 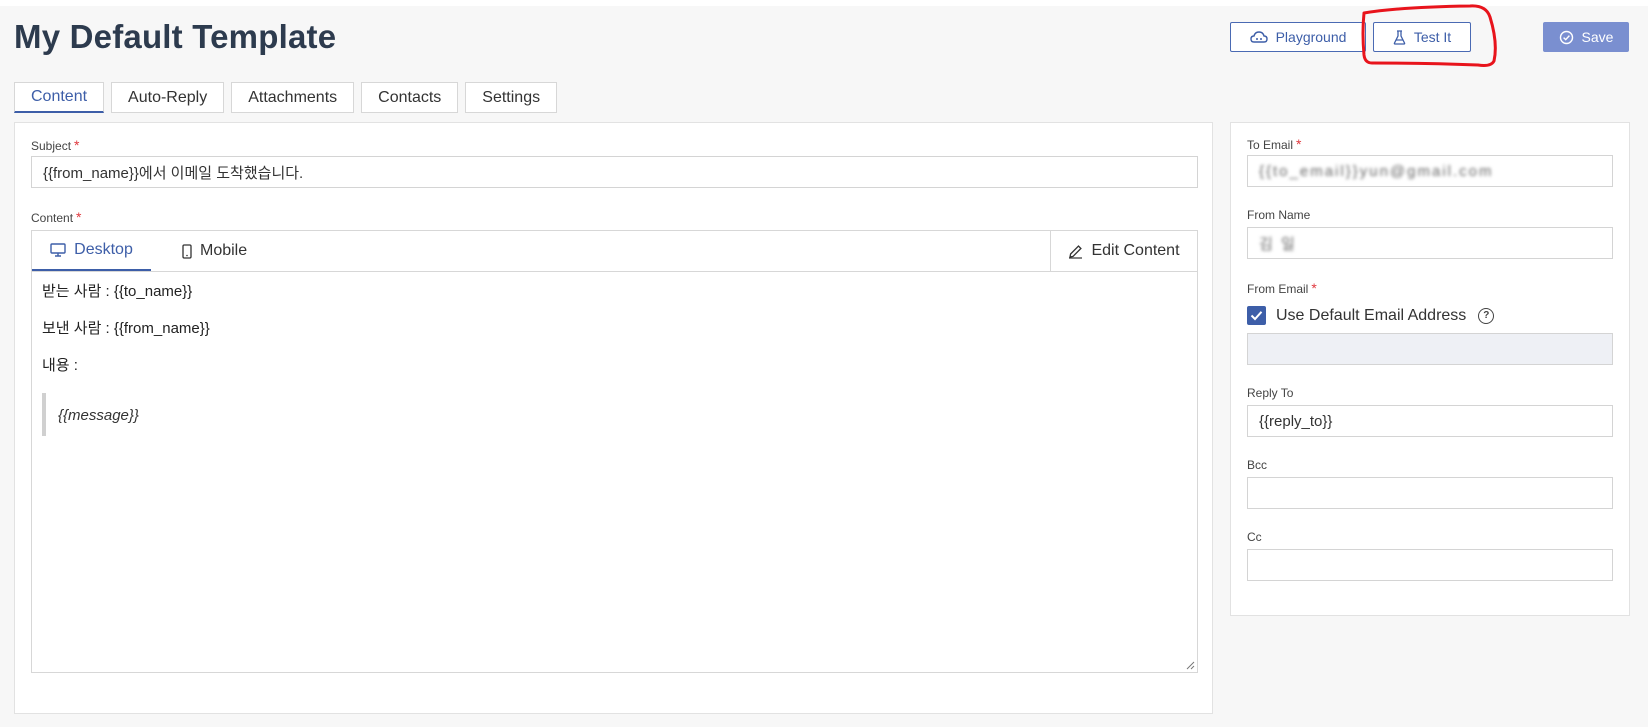 I want to click on checkmark-icon, so click(x=1256, y=316).